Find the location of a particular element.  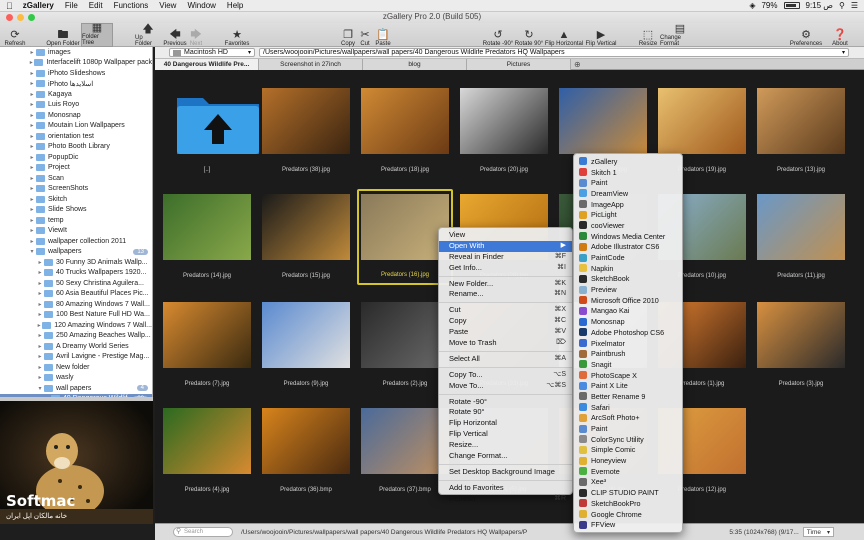

open-with-app-item: Simple Comic is located at coordinates (628, 450).